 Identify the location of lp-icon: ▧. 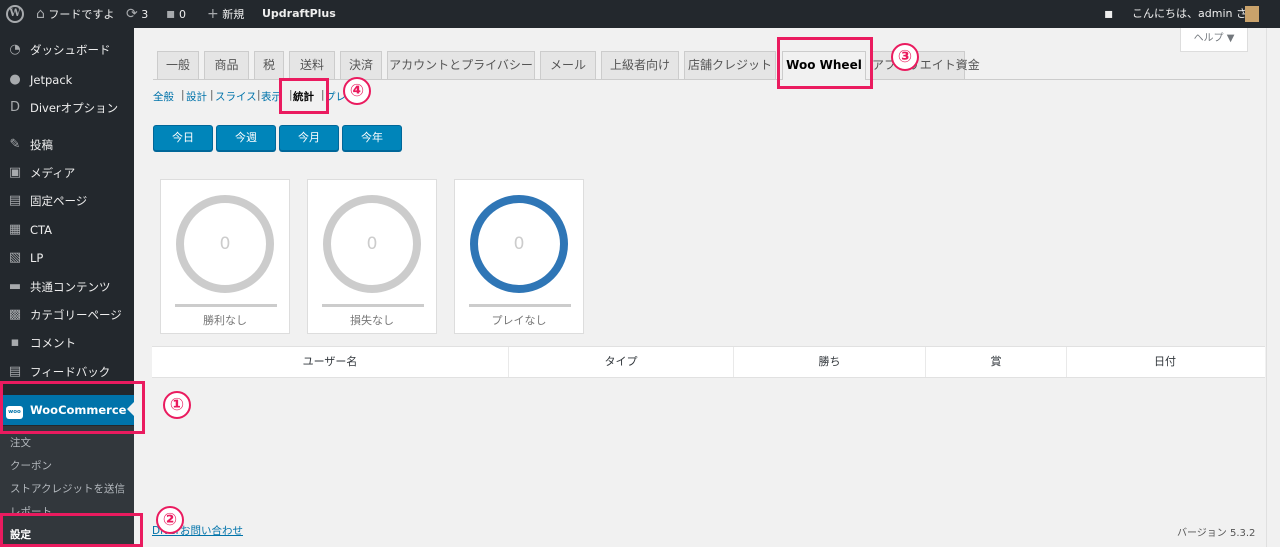
(15, 257).